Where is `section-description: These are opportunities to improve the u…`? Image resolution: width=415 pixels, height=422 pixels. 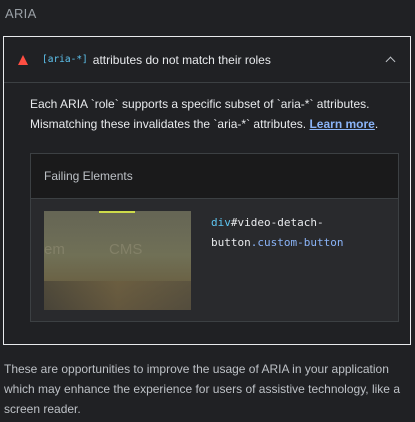 section-description: These are opportunities to improve the u… is located at coordinates (202, 389).